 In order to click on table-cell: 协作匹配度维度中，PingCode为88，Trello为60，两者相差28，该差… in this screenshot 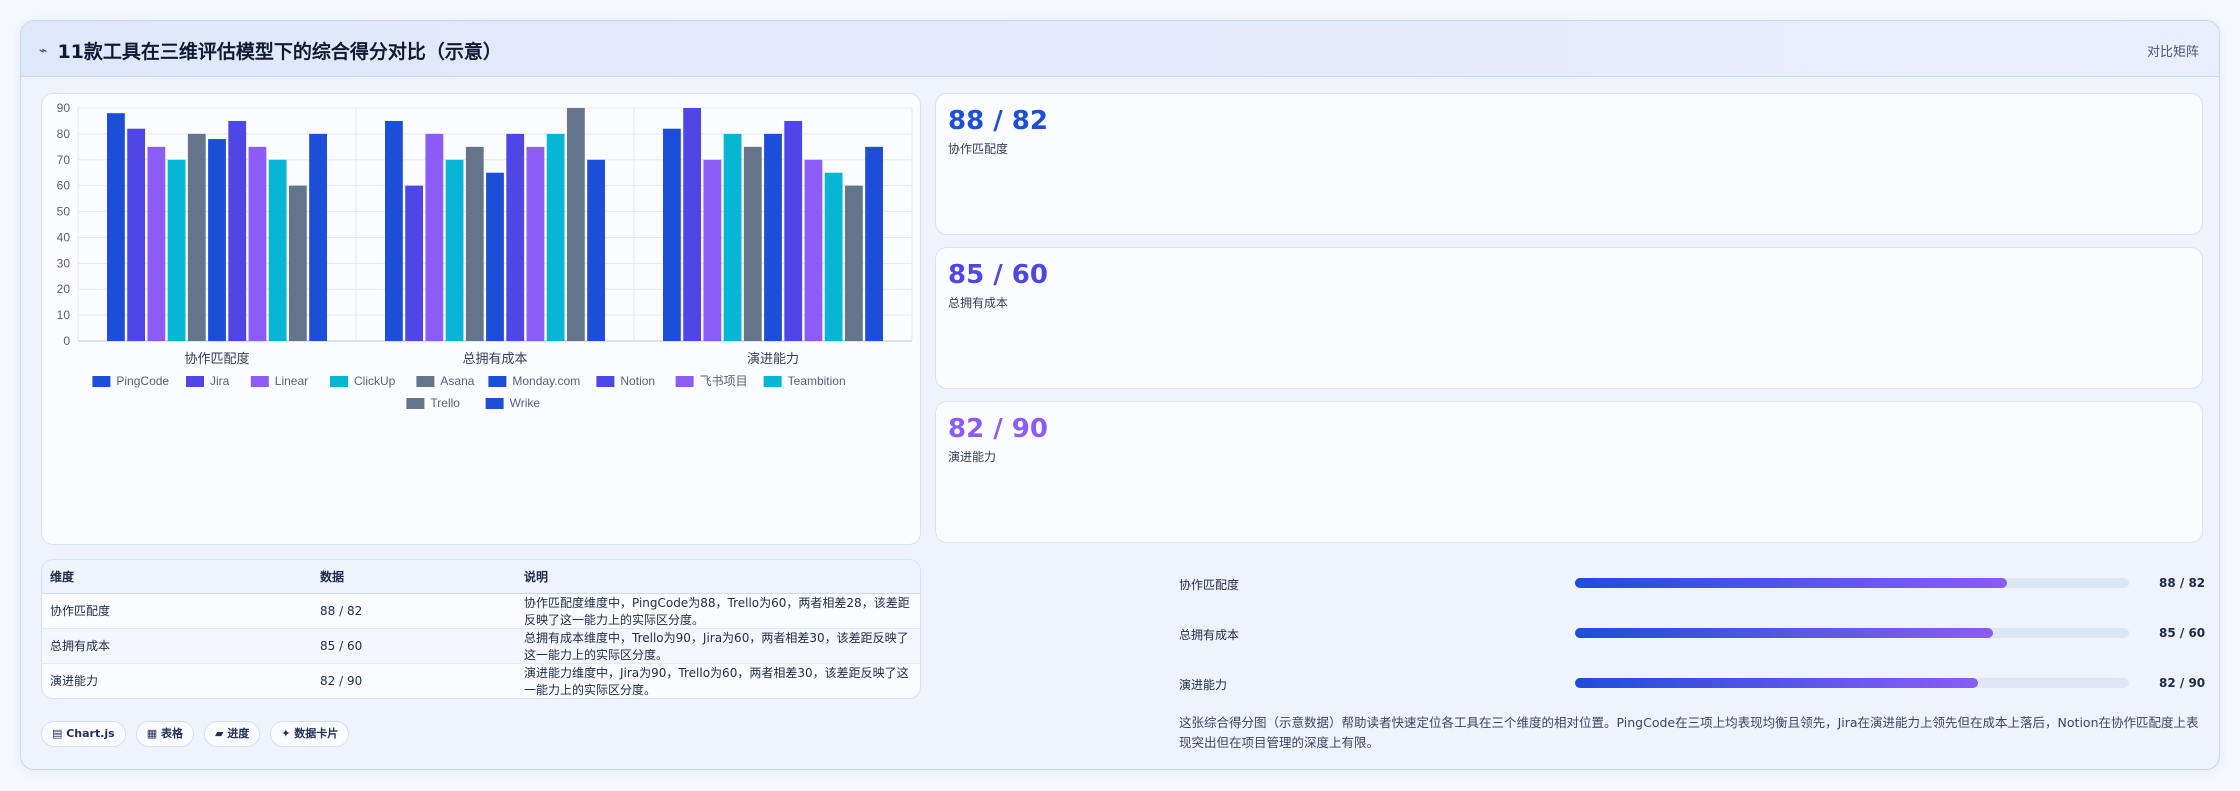, I will do `click(718, 611)`.